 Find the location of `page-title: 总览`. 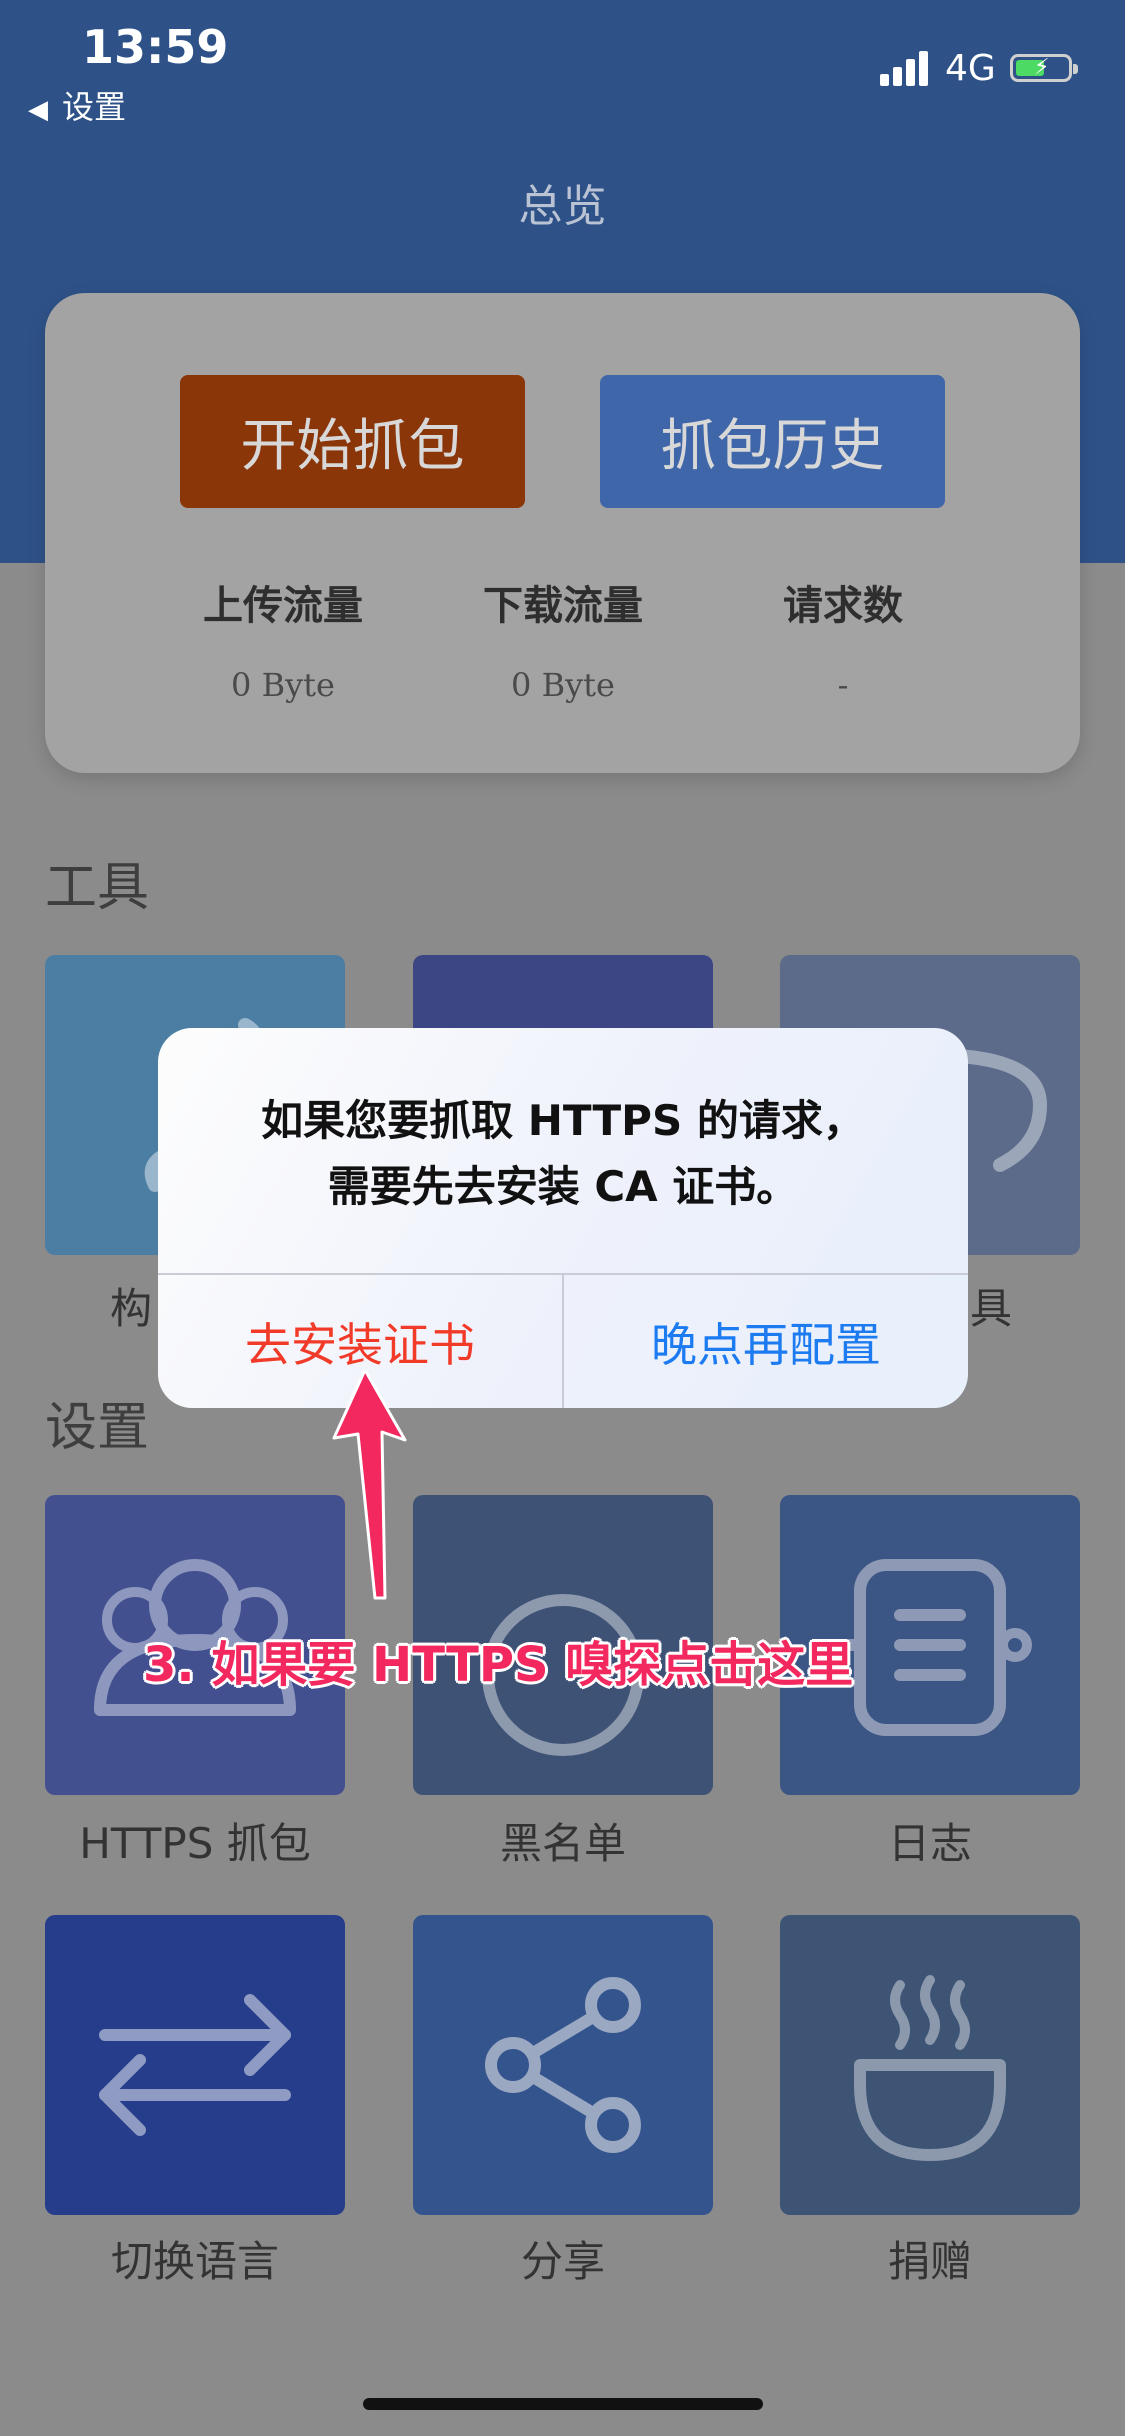

page-title: 总览 is located at coordinates (562, 206).